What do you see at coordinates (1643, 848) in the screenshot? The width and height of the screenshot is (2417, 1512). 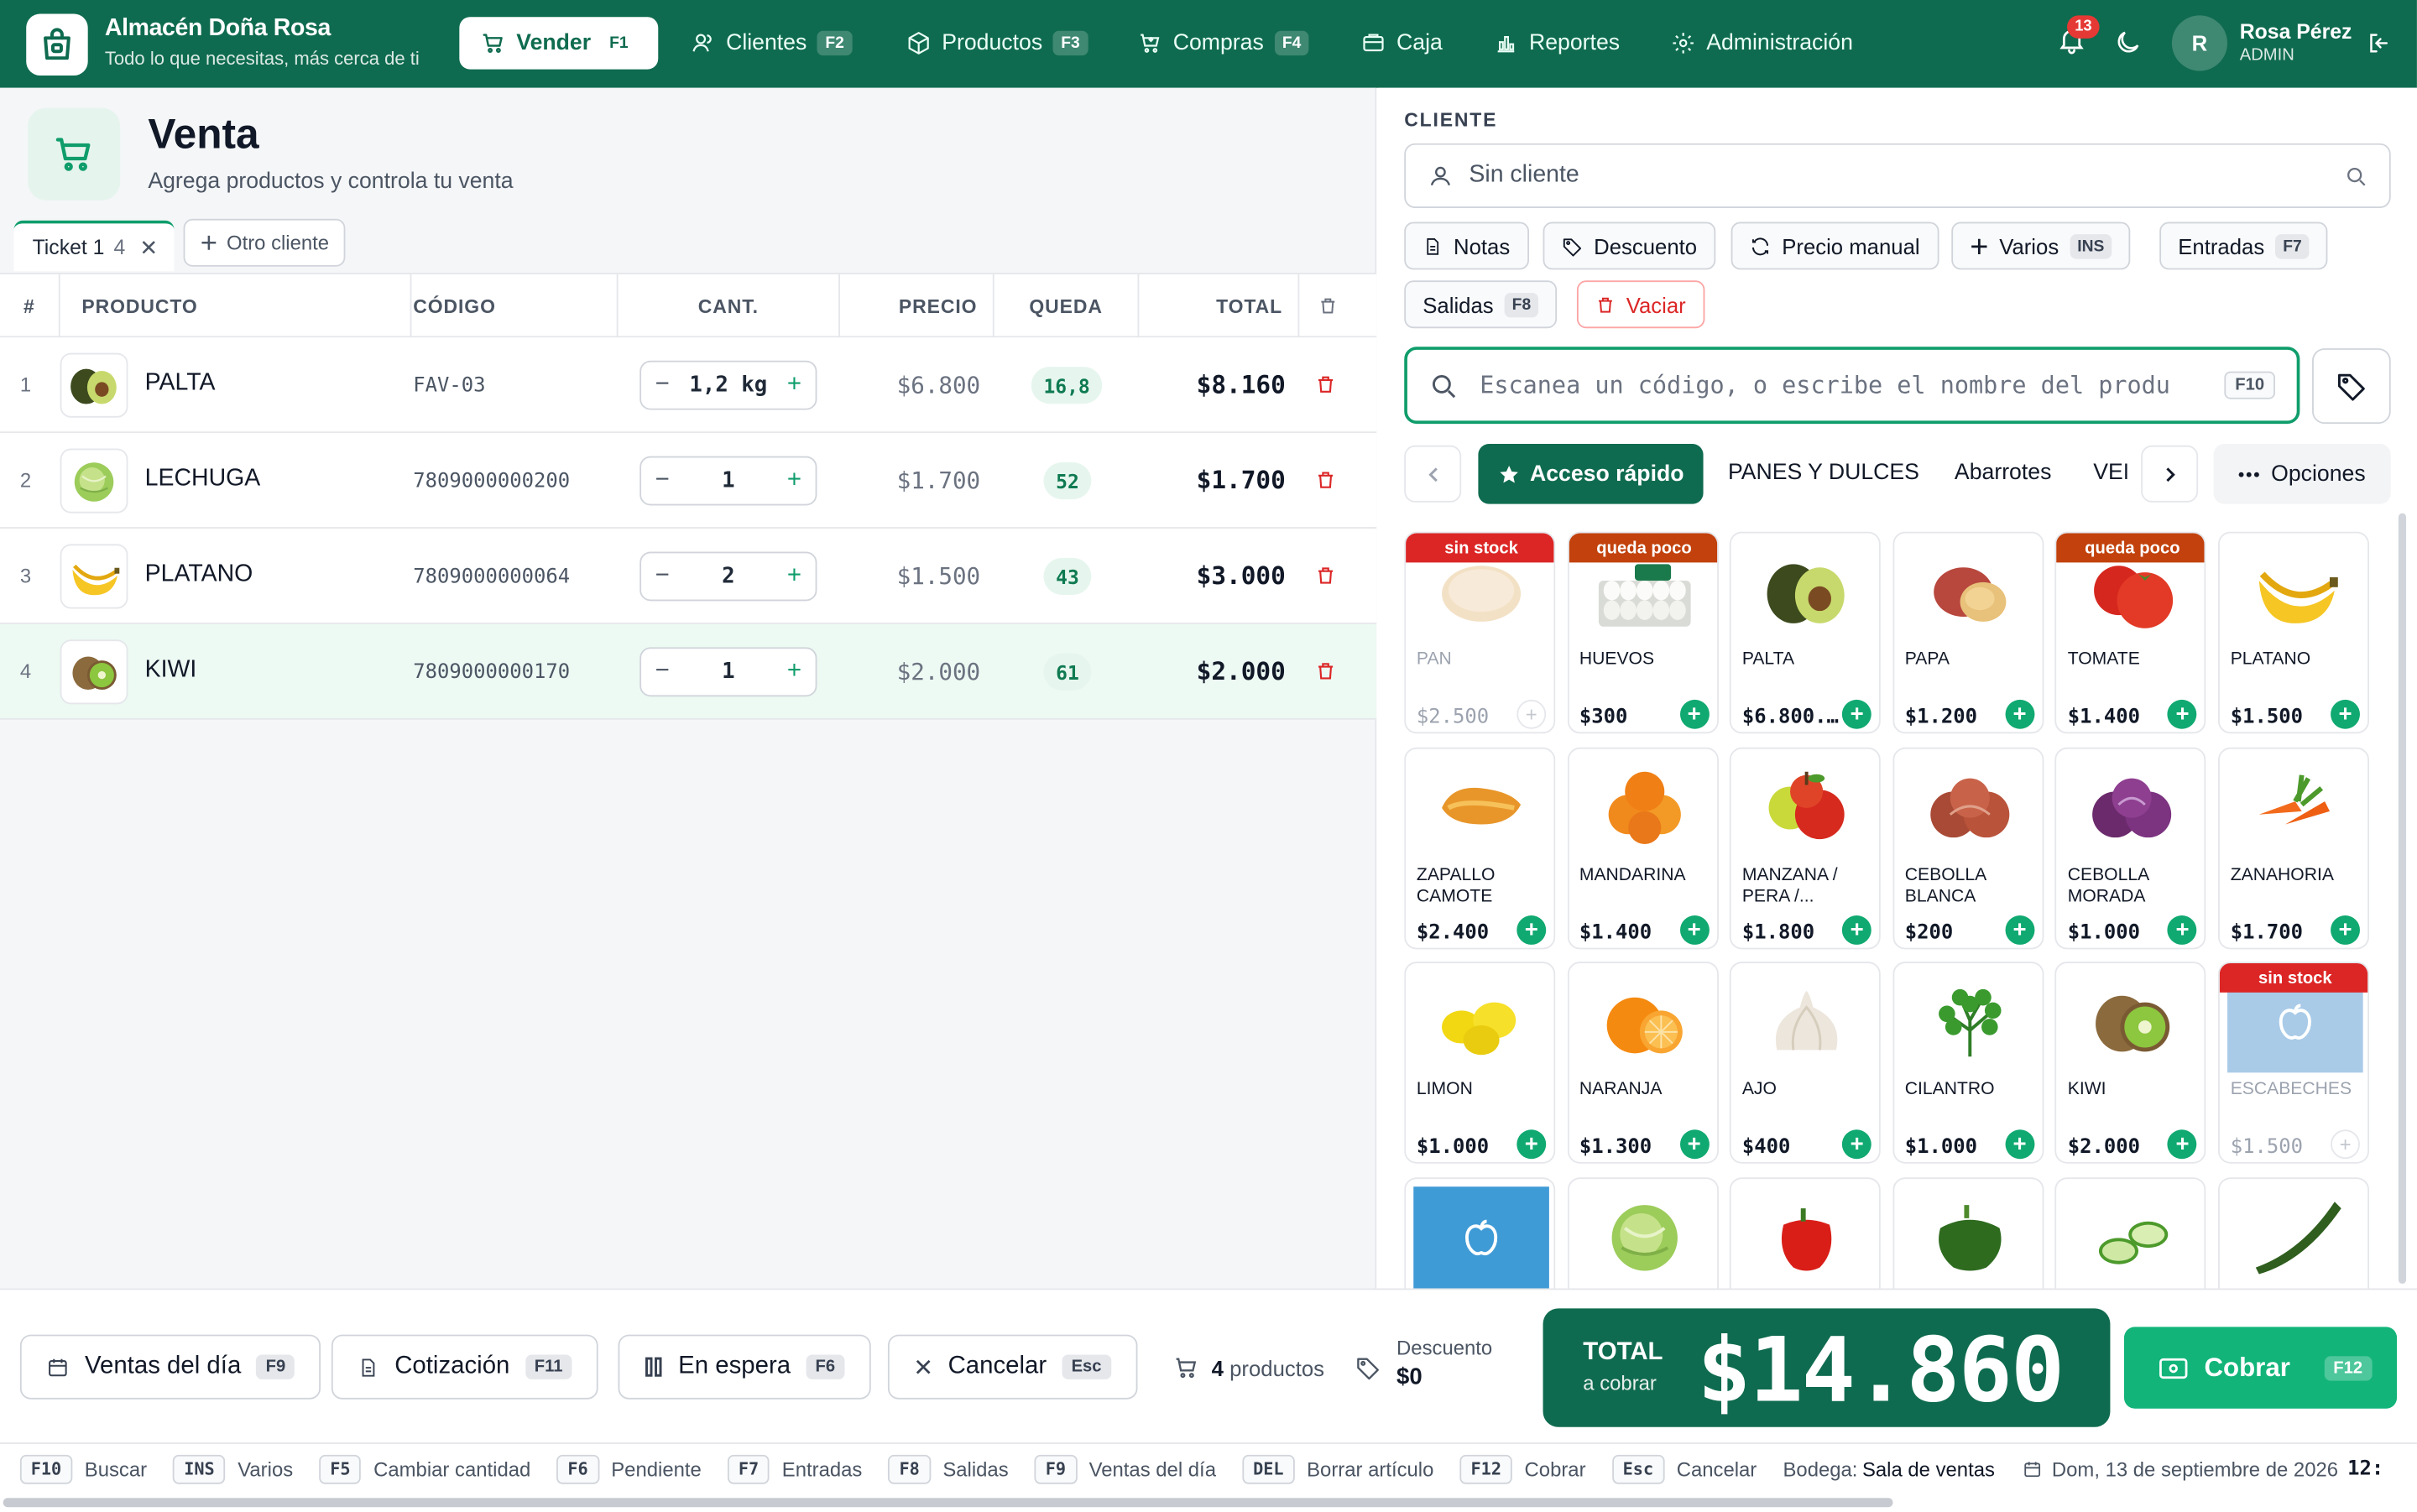 I see `product-card: MANDARINA $1.400 +` at bounding box center [1643, 848].